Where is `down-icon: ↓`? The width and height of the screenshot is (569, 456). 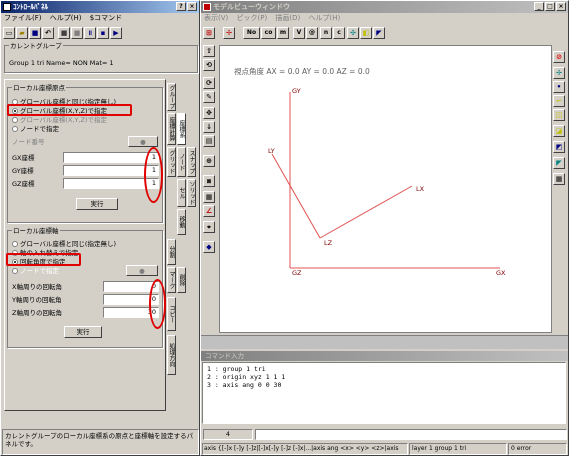
down-icon: ↓ is located at coordinates (209, 127).